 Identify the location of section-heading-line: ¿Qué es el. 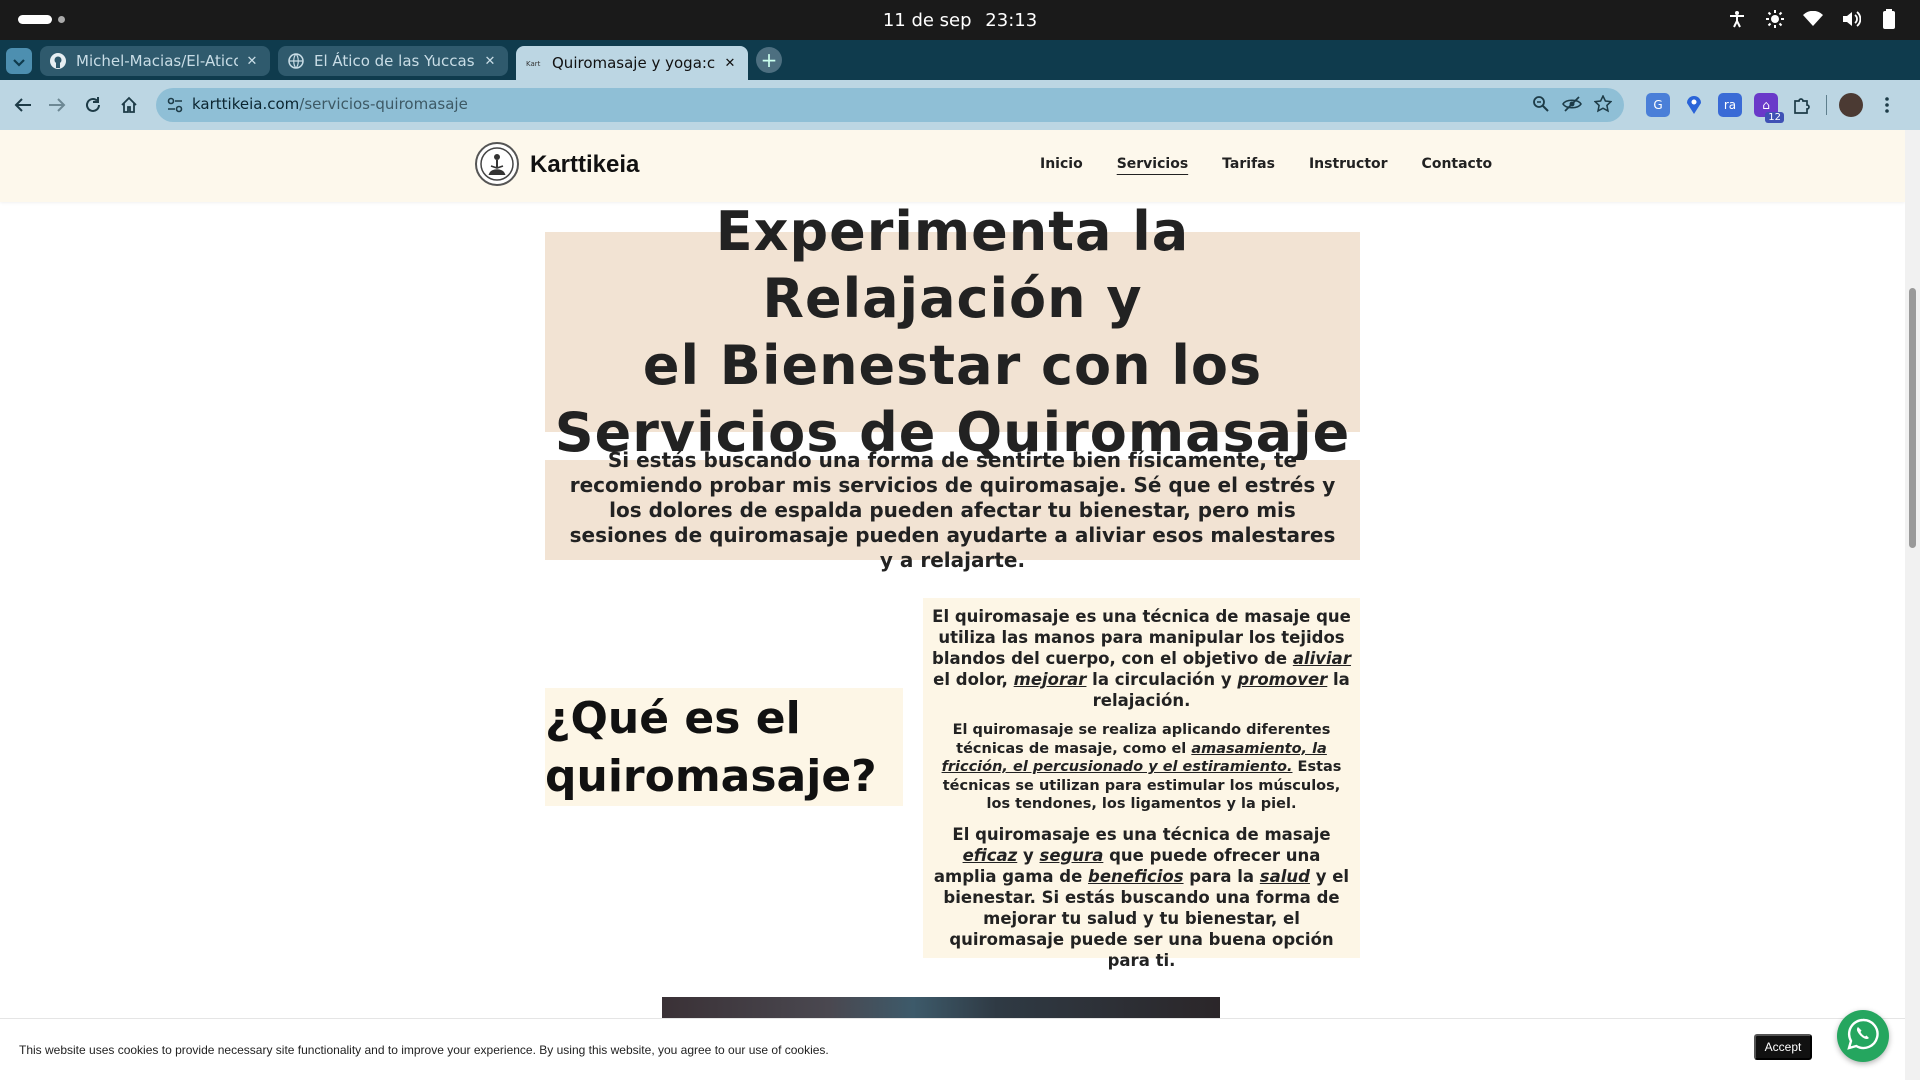
(673, 718).